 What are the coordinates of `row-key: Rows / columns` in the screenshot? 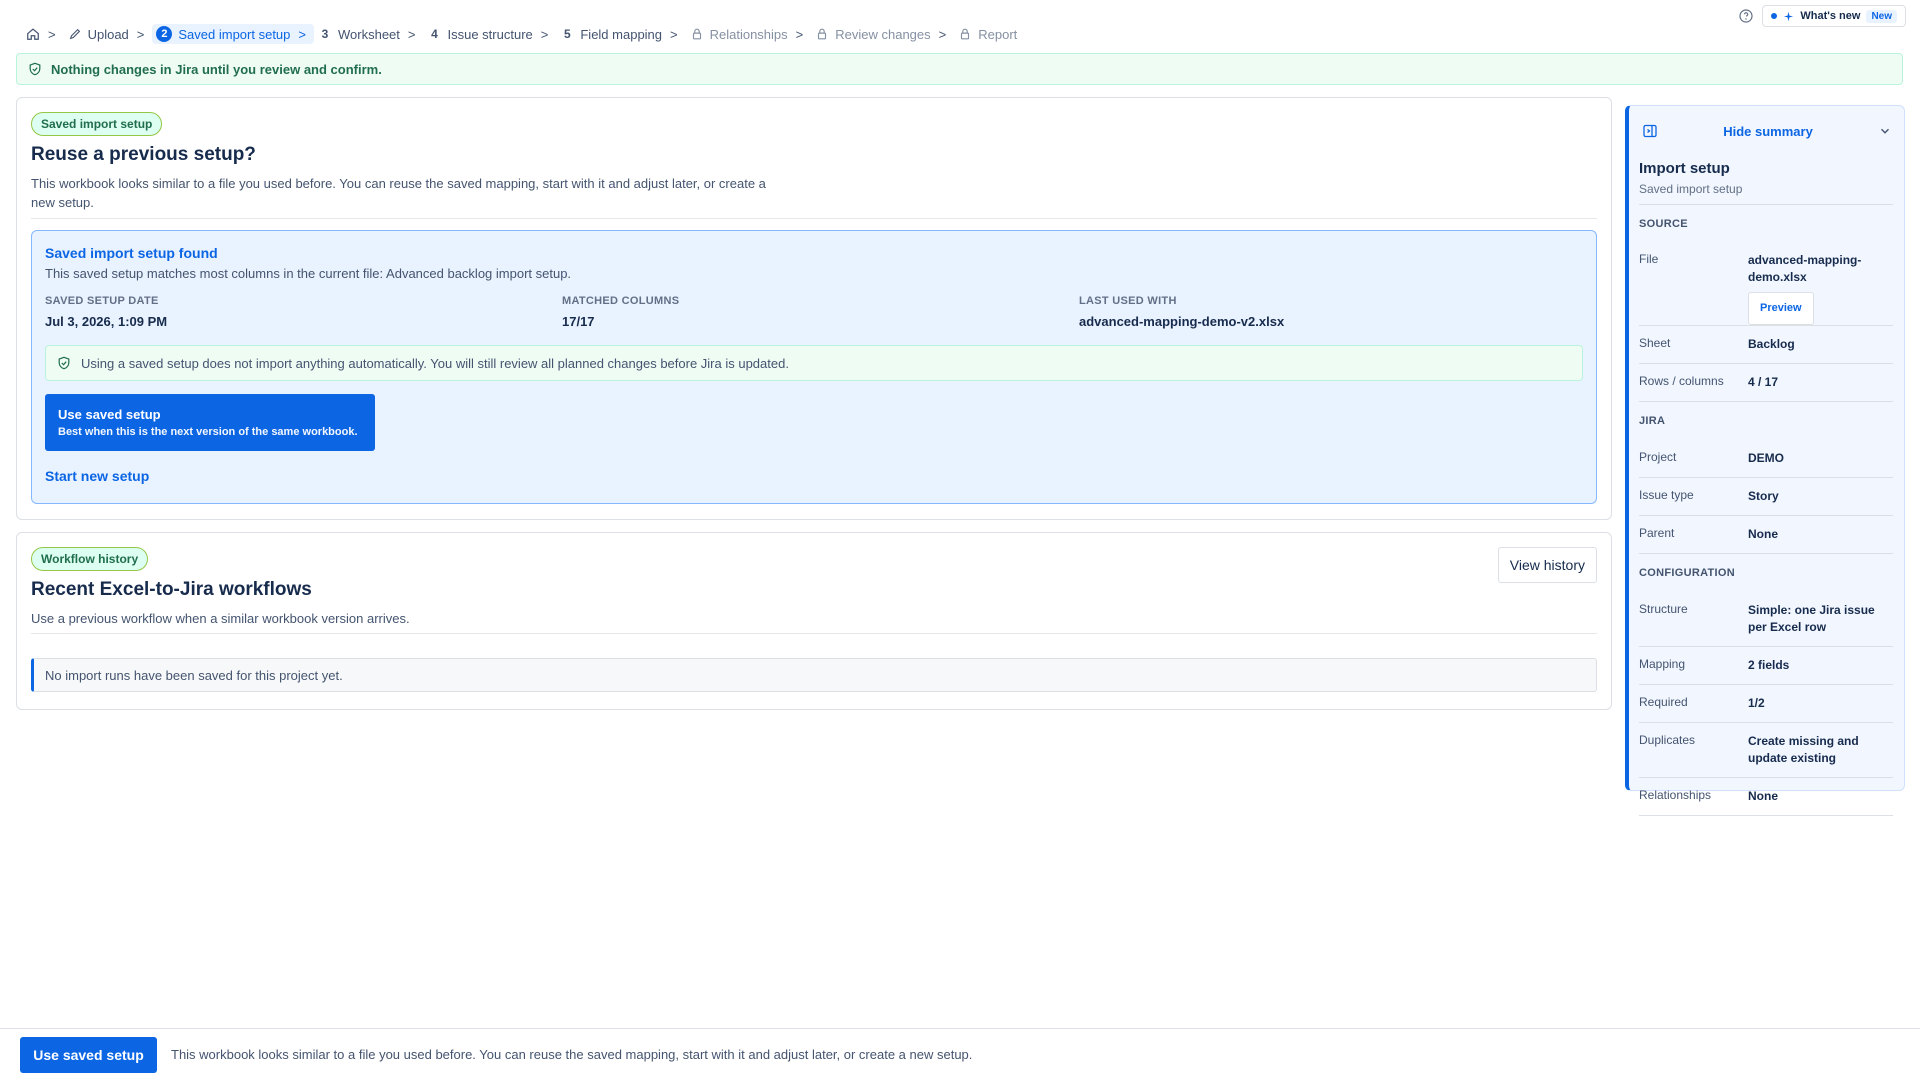 It's located at (1681, 381).